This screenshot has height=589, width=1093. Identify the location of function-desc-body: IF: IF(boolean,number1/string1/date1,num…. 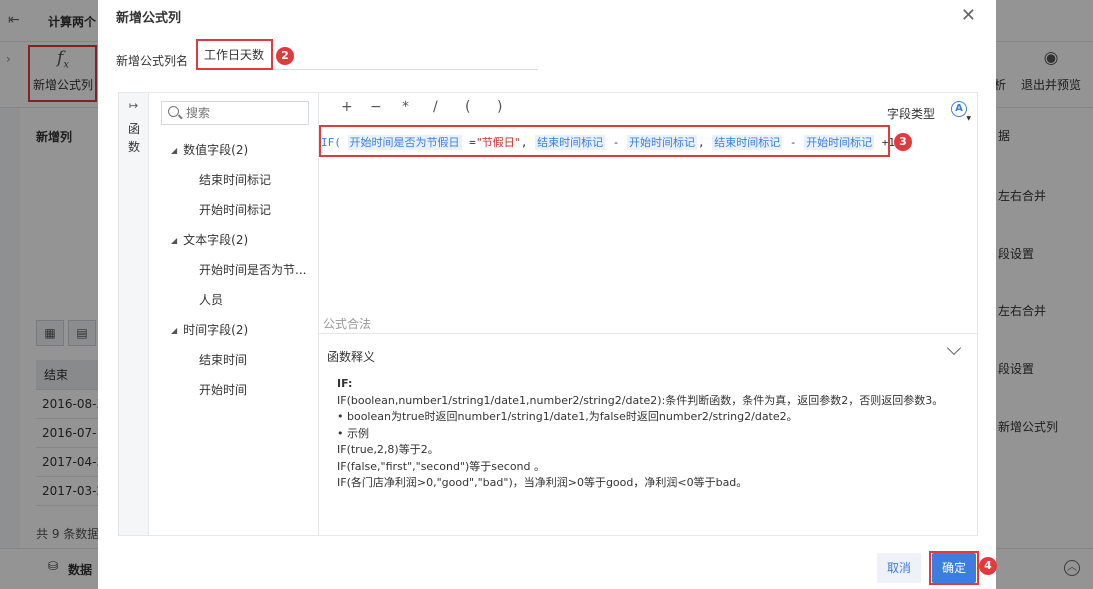
(640, 433).